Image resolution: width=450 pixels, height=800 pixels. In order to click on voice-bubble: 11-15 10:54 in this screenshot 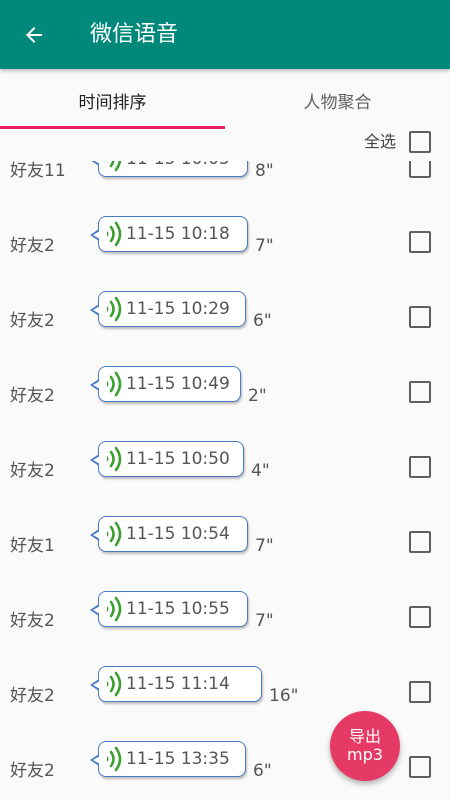, I will do `click(169, 534)`.